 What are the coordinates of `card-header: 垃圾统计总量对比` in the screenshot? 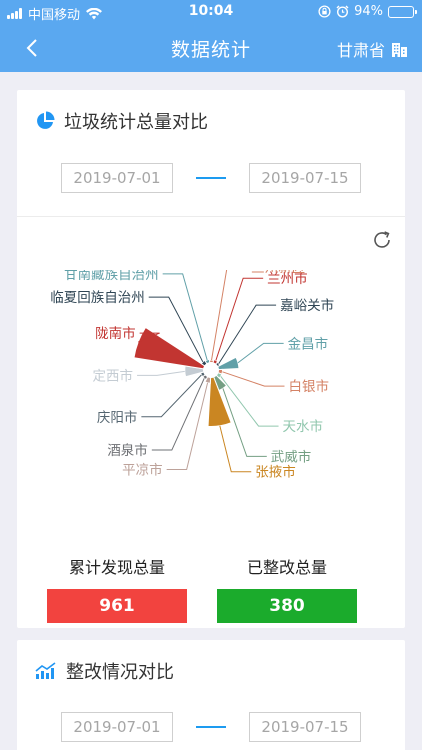 It's located at (121, 121).